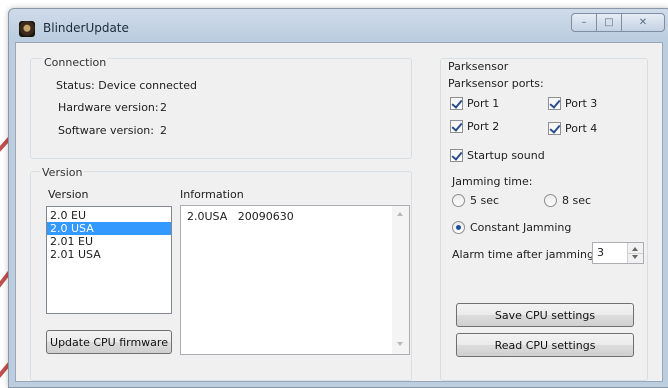  I want to click on port3-checkbox: Port 3, so click(572, 103).